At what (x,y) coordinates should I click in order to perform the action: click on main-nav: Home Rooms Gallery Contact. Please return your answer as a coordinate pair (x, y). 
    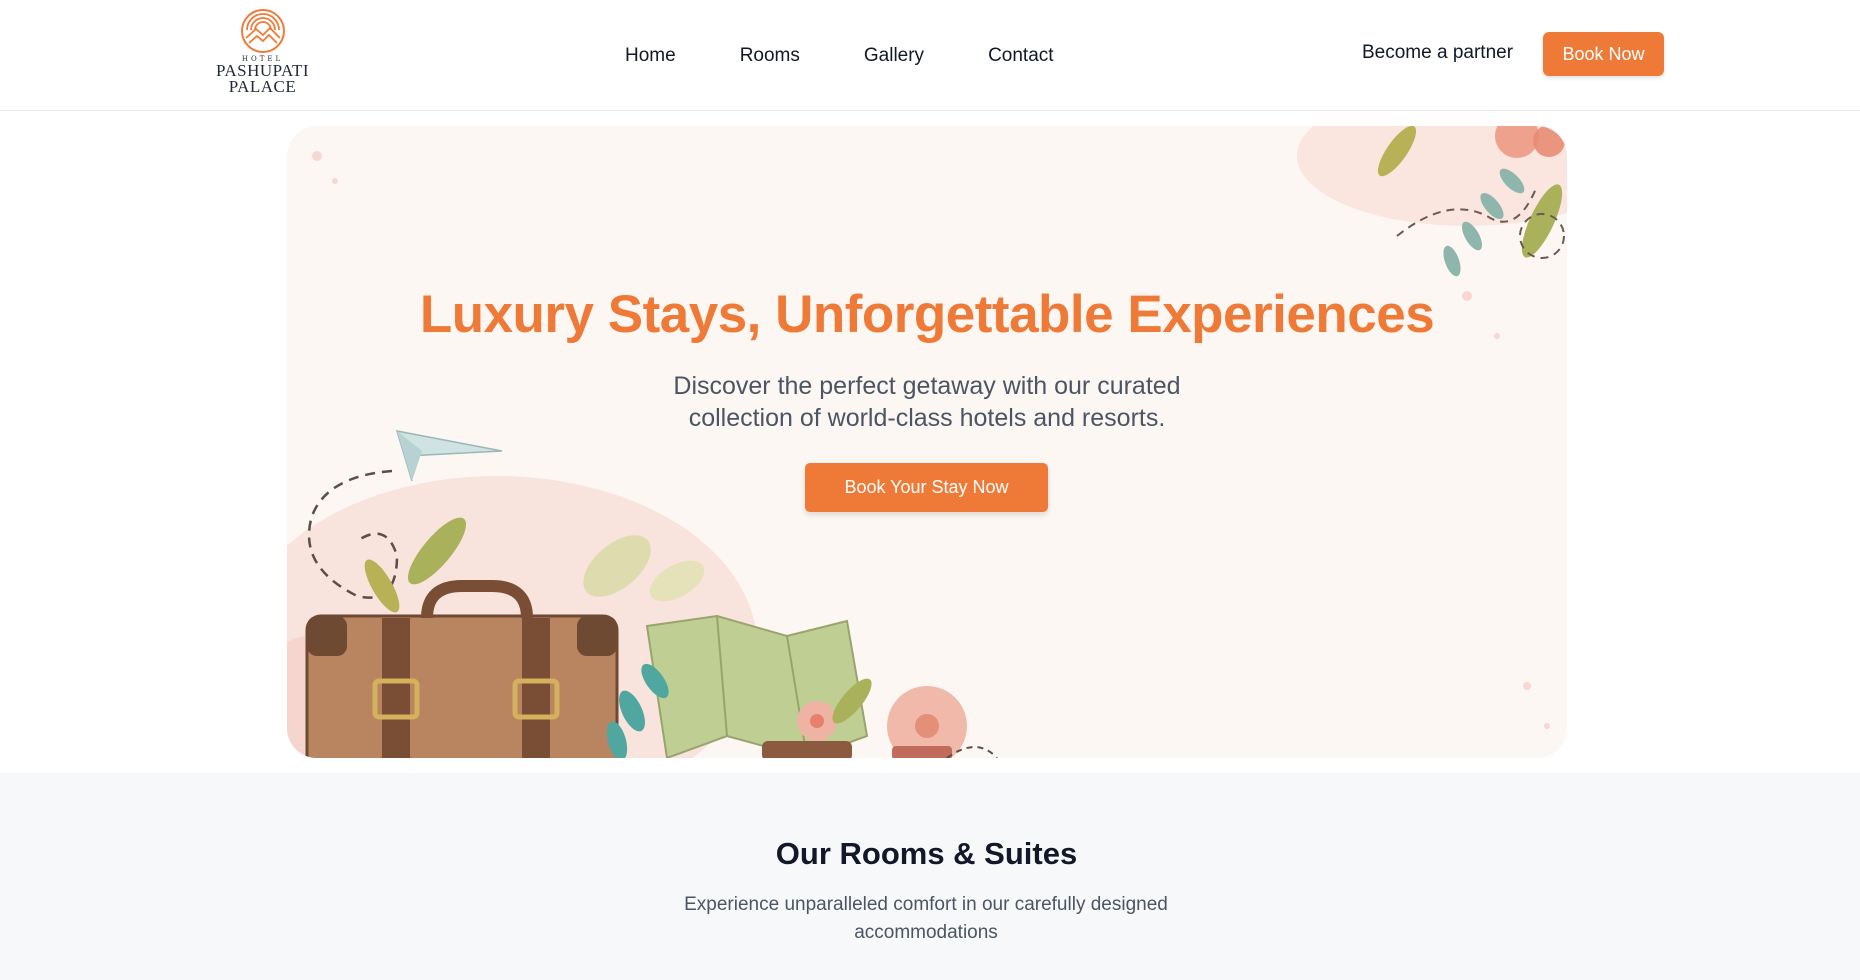
    Looking at the image, I should click on (871, 55).